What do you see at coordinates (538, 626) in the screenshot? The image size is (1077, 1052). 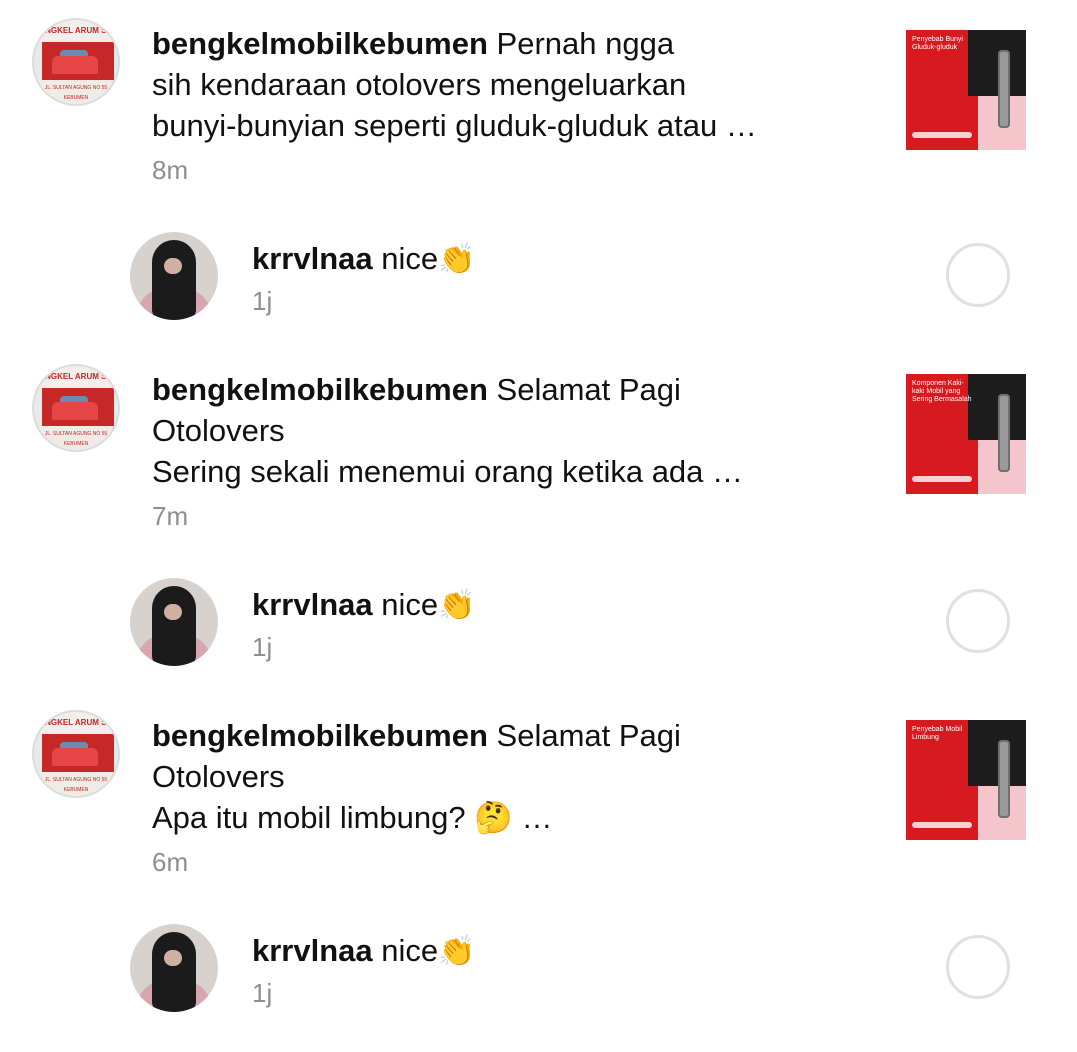 I see `notification-reply-2: krrvlnaa nice👏 1j` at bounding box center [538, 626].